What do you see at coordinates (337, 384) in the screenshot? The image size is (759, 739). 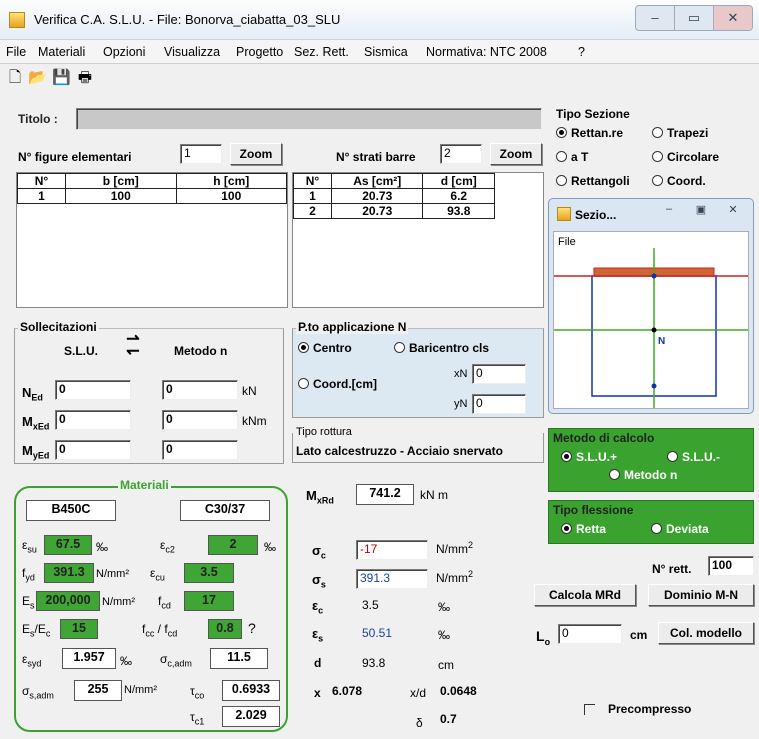 I see `radio-coord-cm: Coord.[cm]` at bounding box center [337, 384].